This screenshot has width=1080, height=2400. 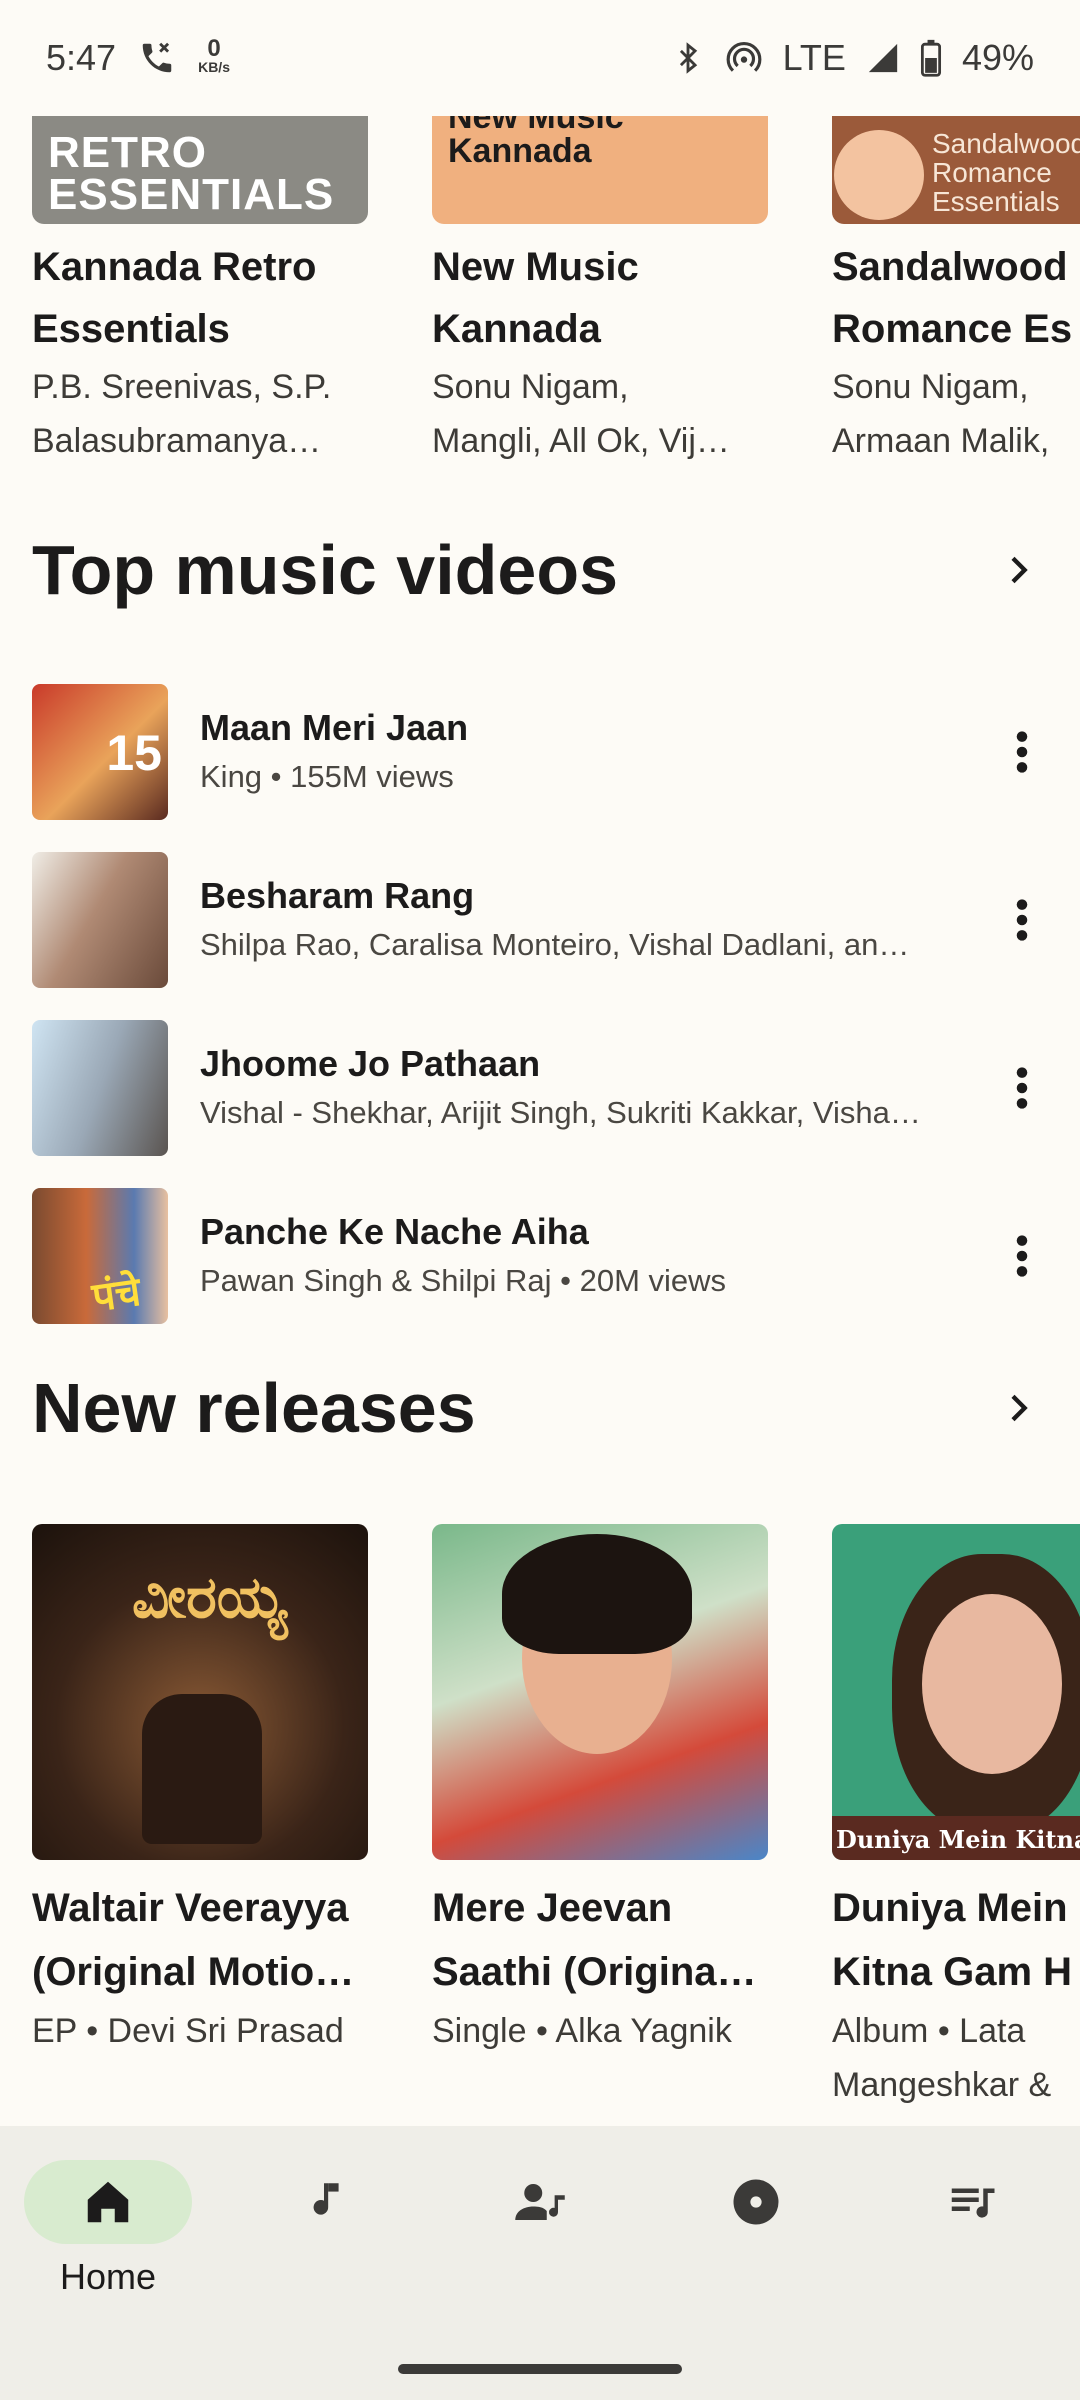 What do you see at coordinates (942, 2085) in the screenshot?
I see `release-subtitle: Mangeshkar &` at bounding box center [942, 2085].